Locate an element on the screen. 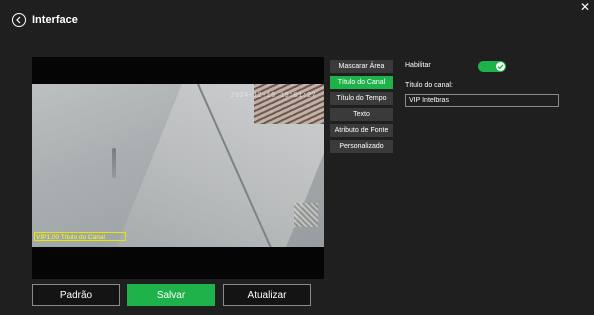  refresh-button: Atualizar is located at coordinates (267, 295).